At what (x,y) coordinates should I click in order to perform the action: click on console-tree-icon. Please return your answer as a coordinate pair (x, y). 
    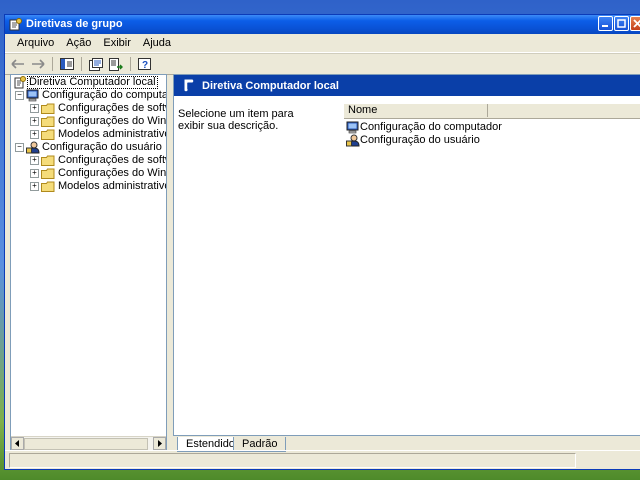
    Looking at the image, I should click on (67, 64).